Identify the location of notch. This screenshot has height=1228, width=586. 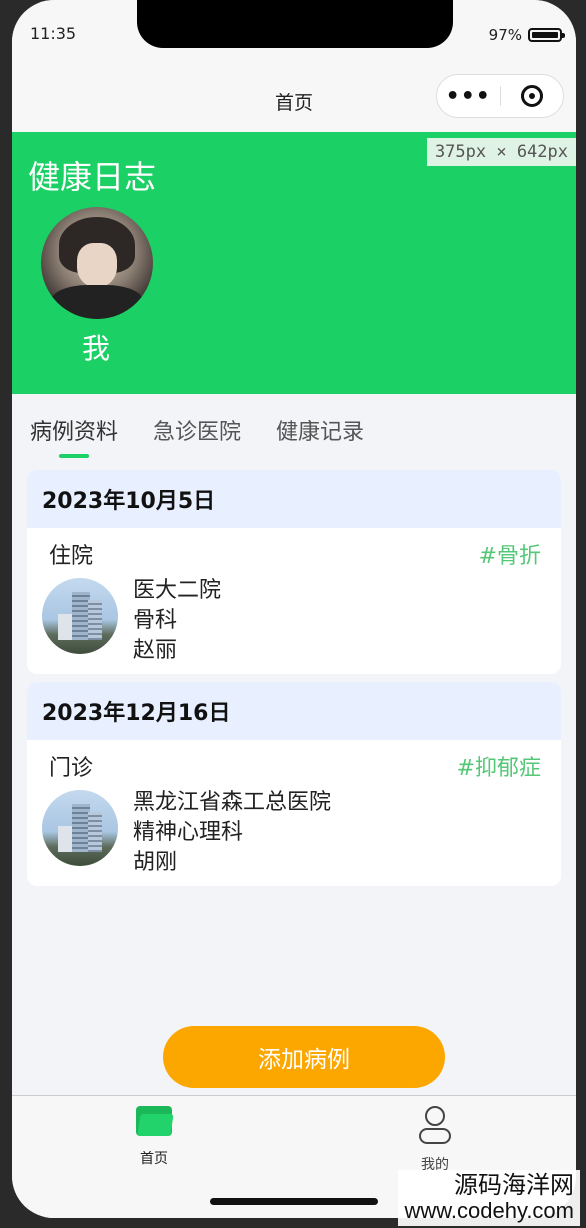
(295, 24).